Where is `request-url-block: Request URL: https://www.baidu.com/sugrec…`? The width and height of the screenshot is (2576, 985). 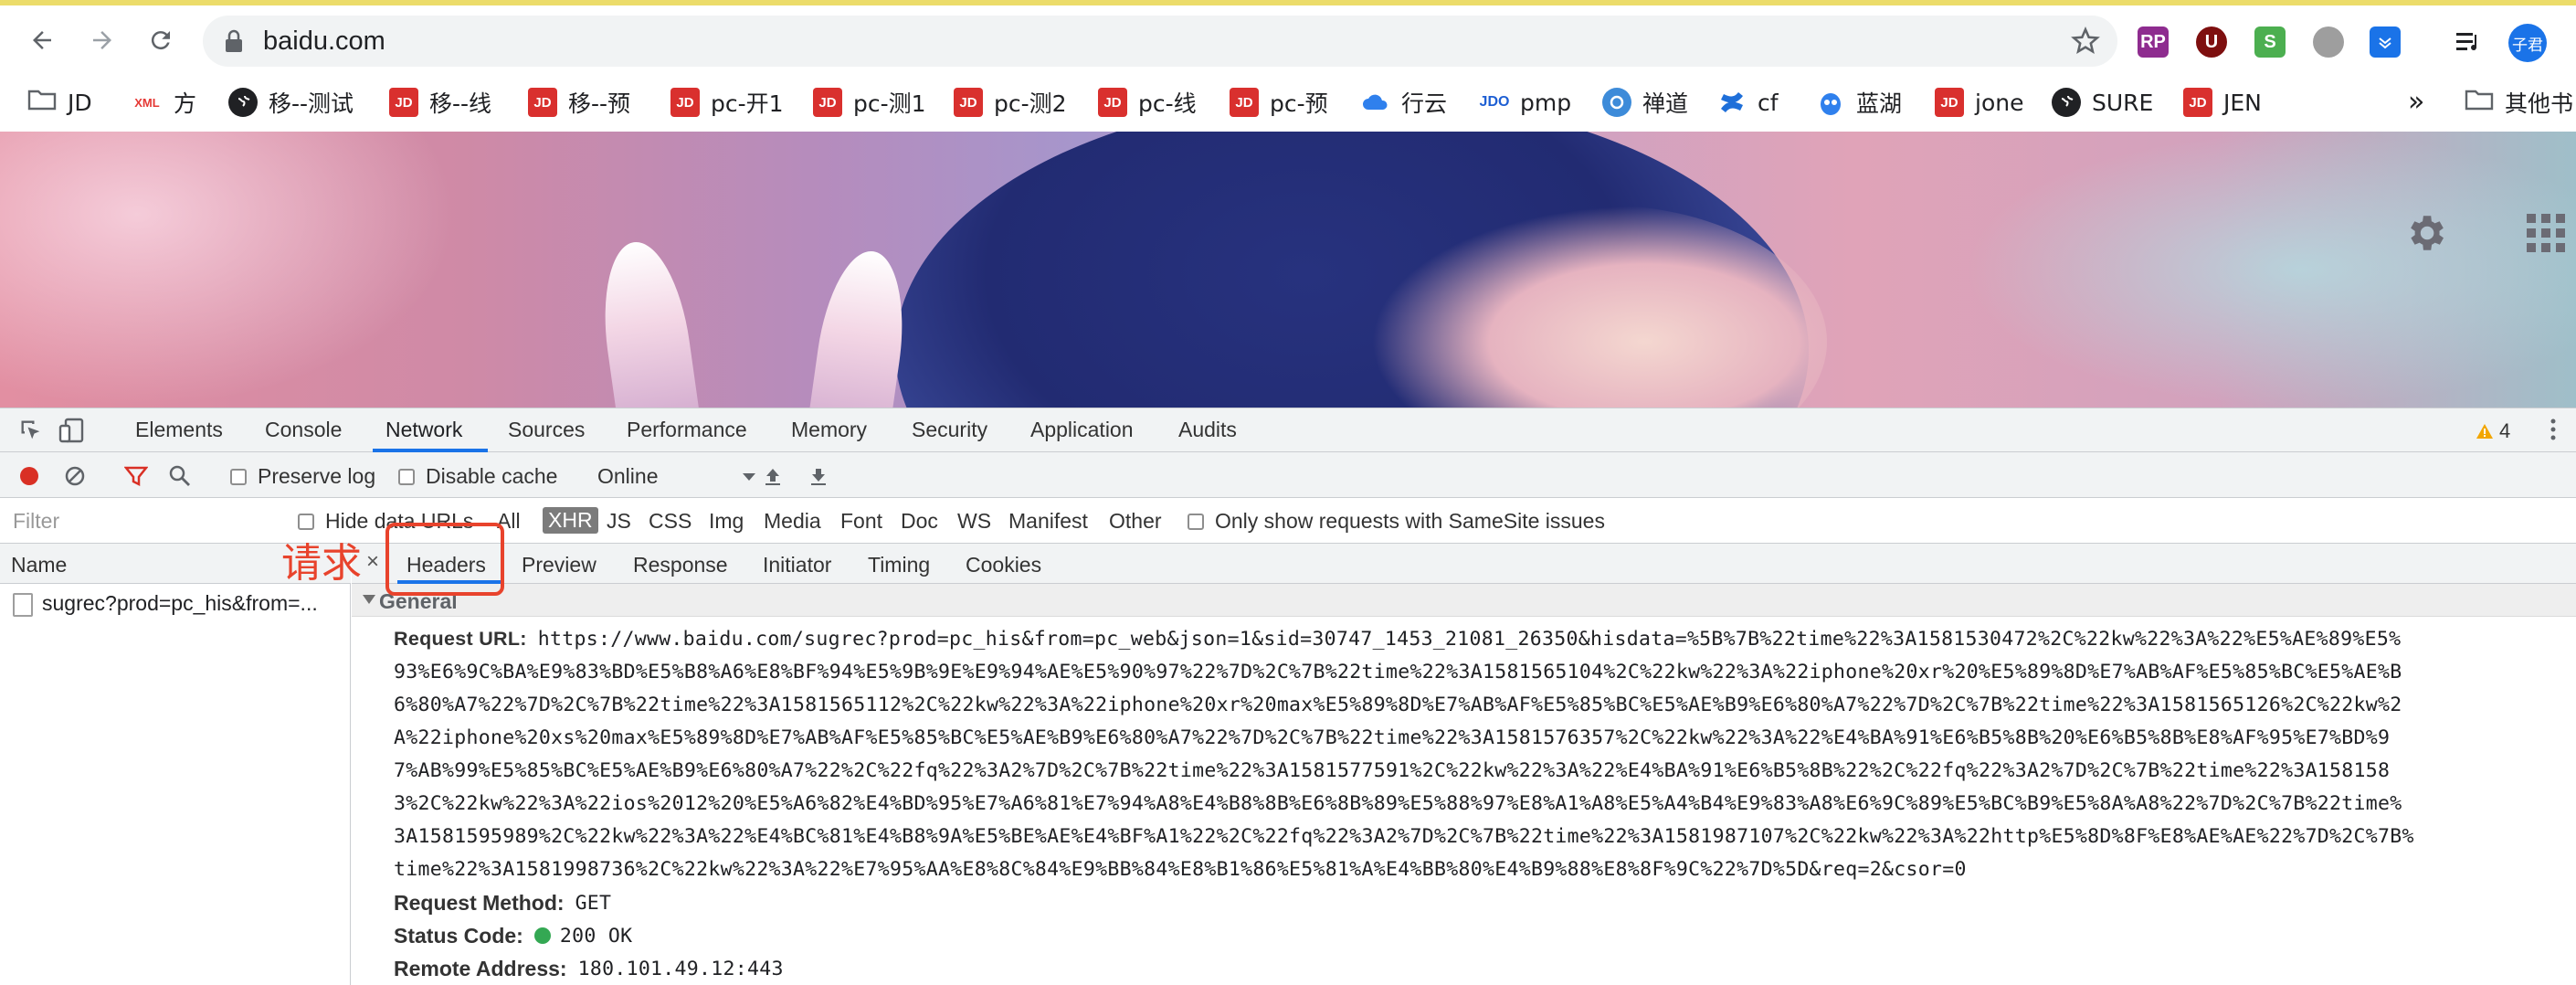
request-url-block: Request URL: https://www.baidu.com/sugrec… is located at coordinates (1485, 639).